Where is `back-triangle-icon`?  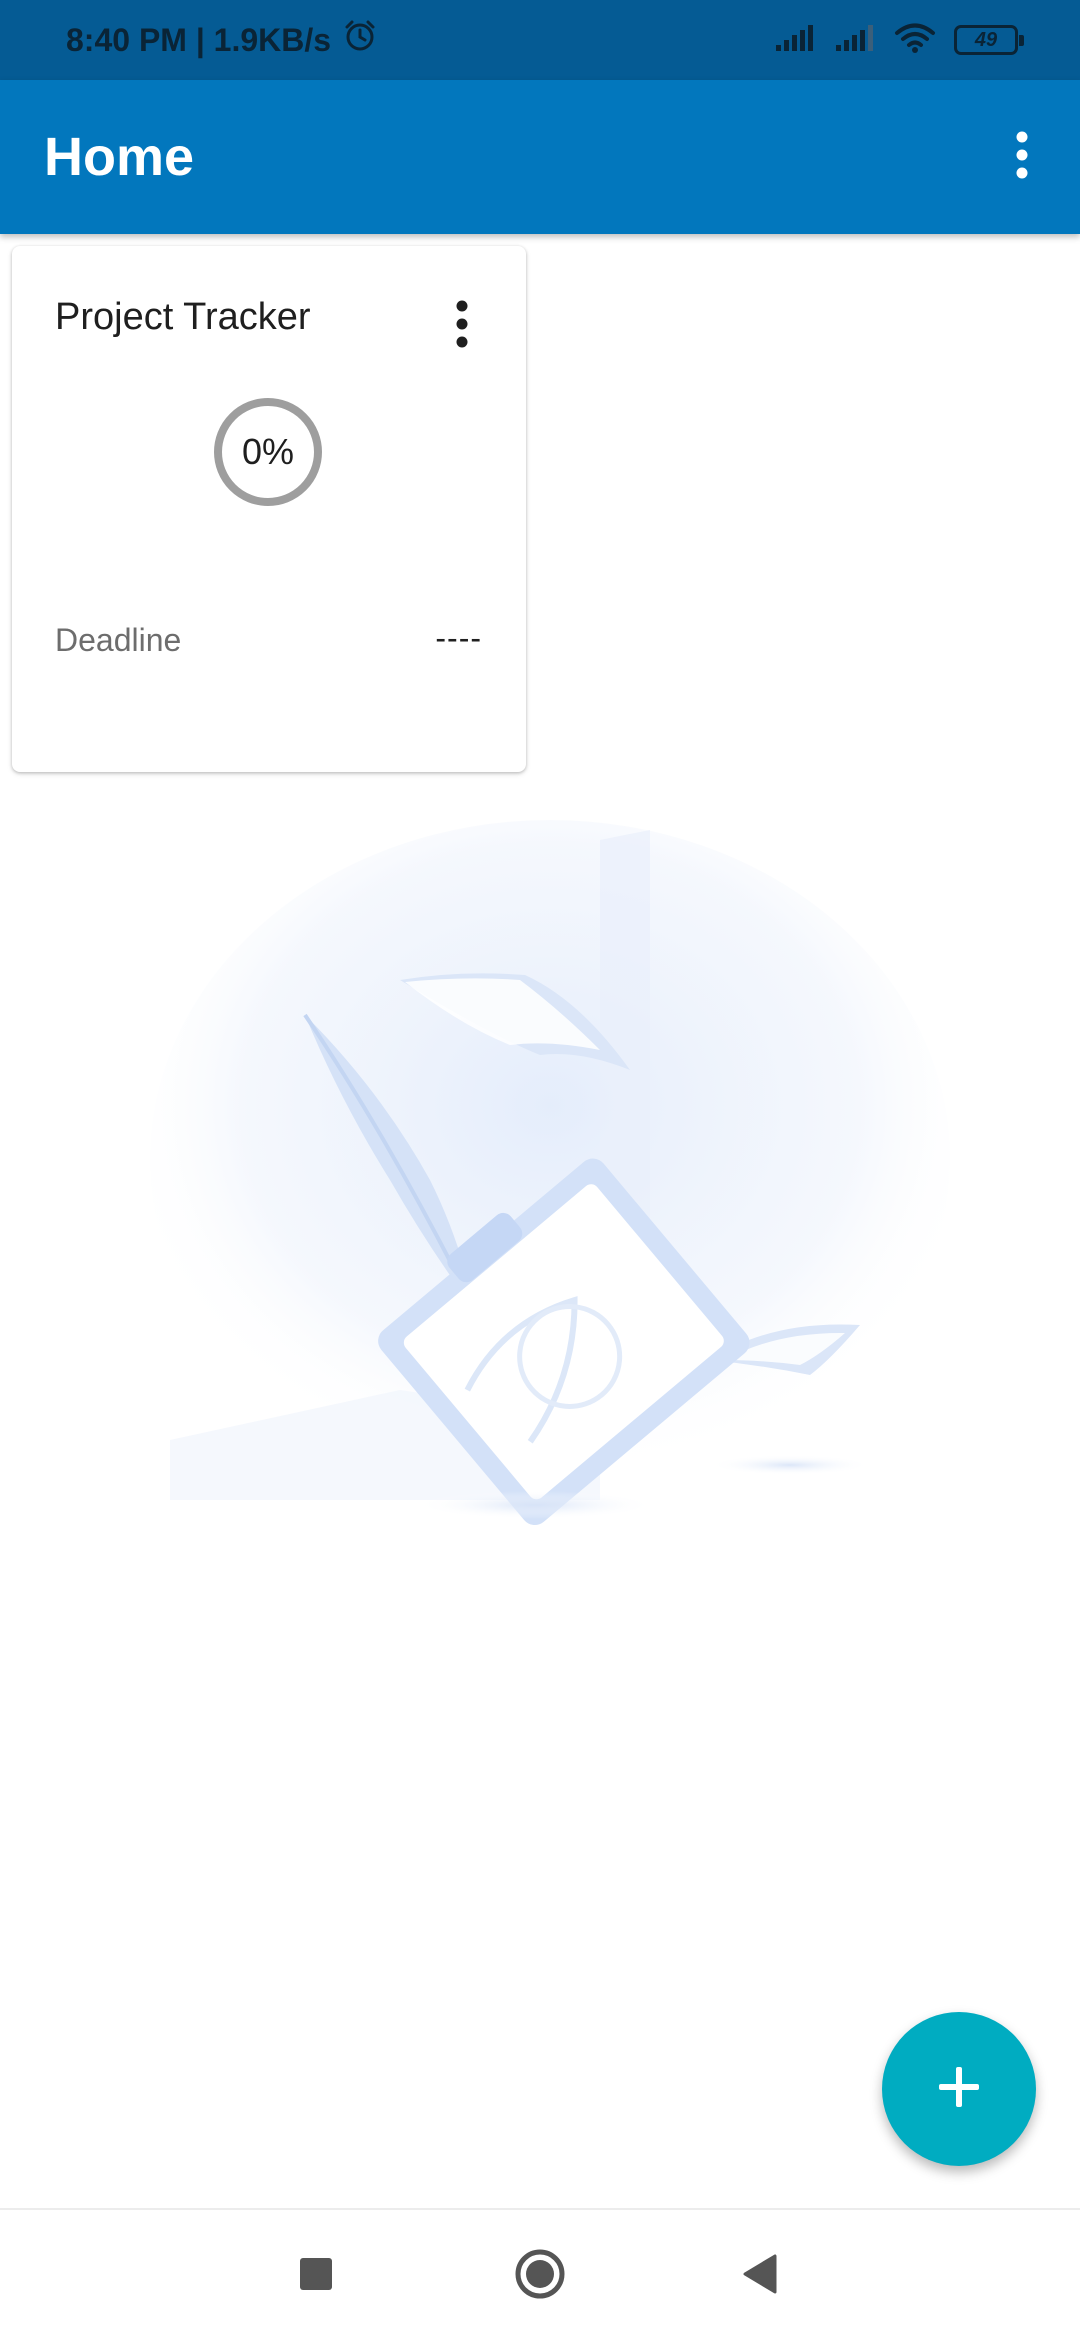 back-triangle-icon is located at coordinates (760, 2276).